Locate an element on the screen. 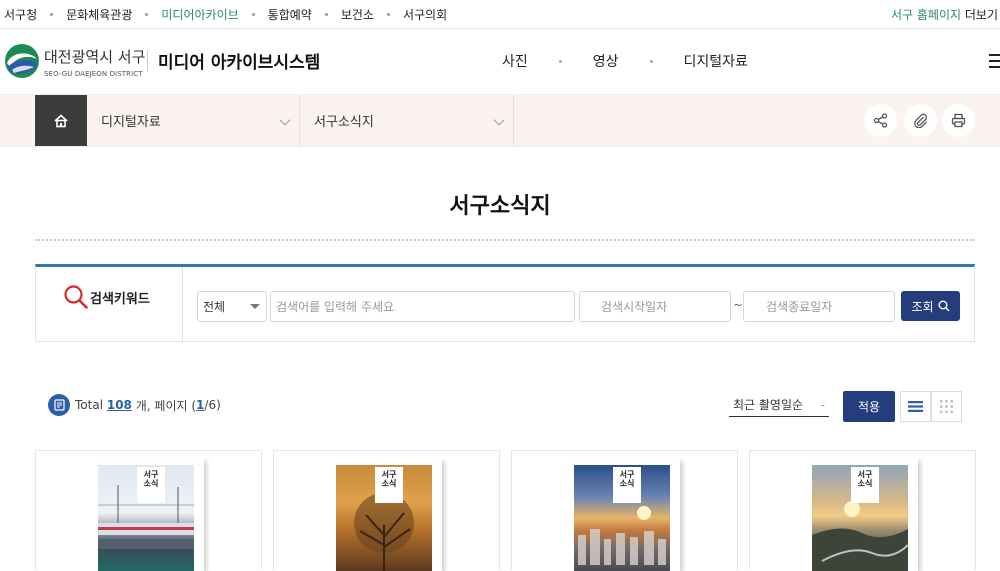 The width and height of the screenshot is (1000, 571). current-page: 1 is located at coordinates (200, 405).